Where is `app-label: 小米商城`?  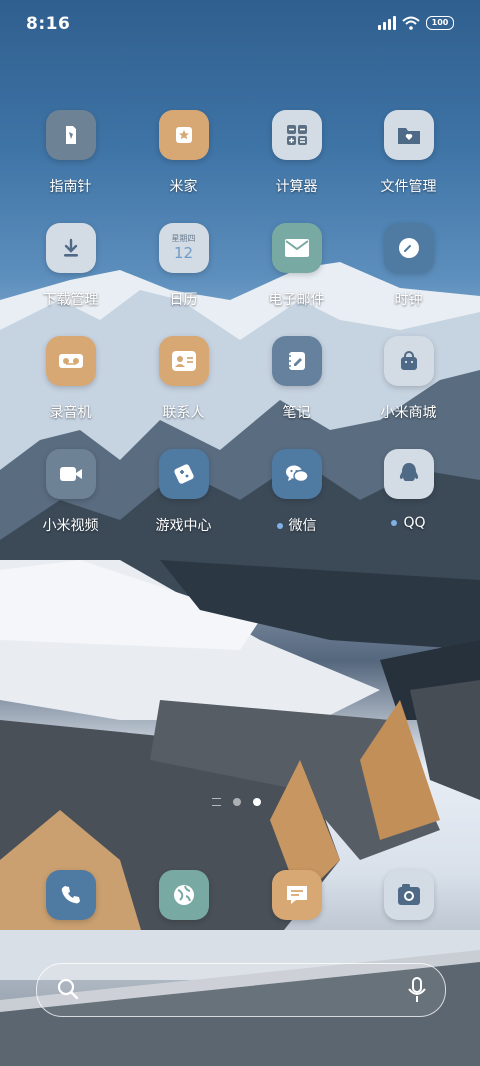 app-label: 小米商城 is located at coordinates (408, 413).